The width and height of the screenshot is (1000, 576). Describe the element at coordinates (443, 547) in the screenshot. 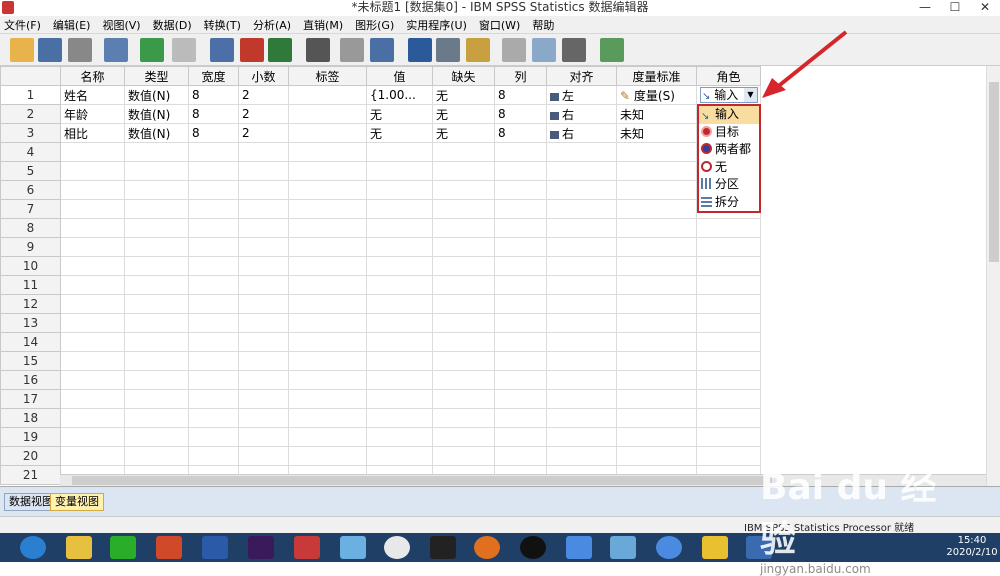

I see `video-icon` at that location.